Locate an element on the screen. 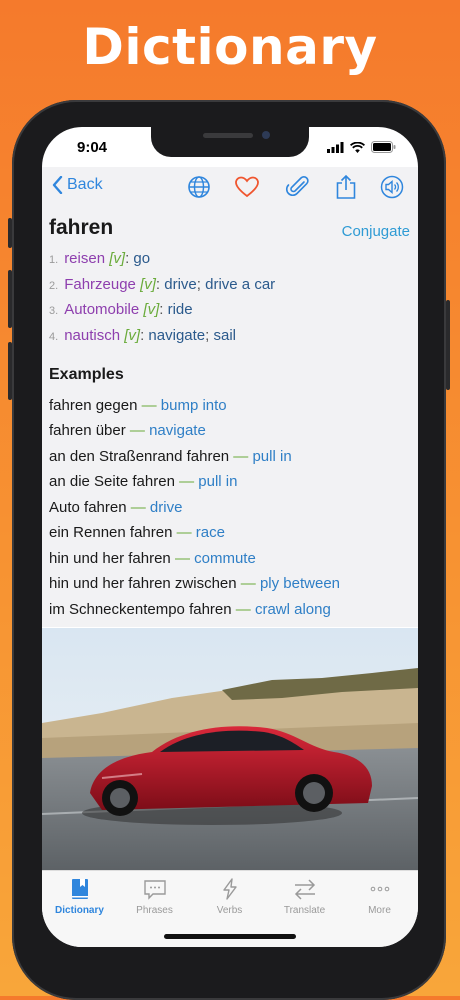 This screenshot has height=1000, width=460. paperclip-icon is located at coordinates (298, 187).